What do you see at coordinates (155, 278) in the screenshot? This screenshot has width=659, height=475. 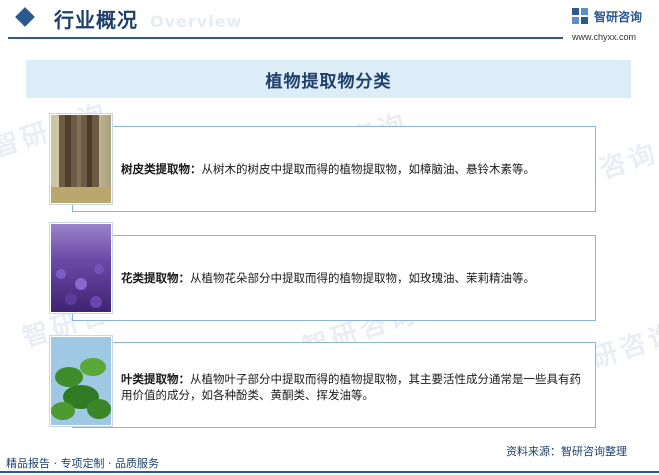 I see `card-label: 花类提取物：` at bounding box center [155, 278].